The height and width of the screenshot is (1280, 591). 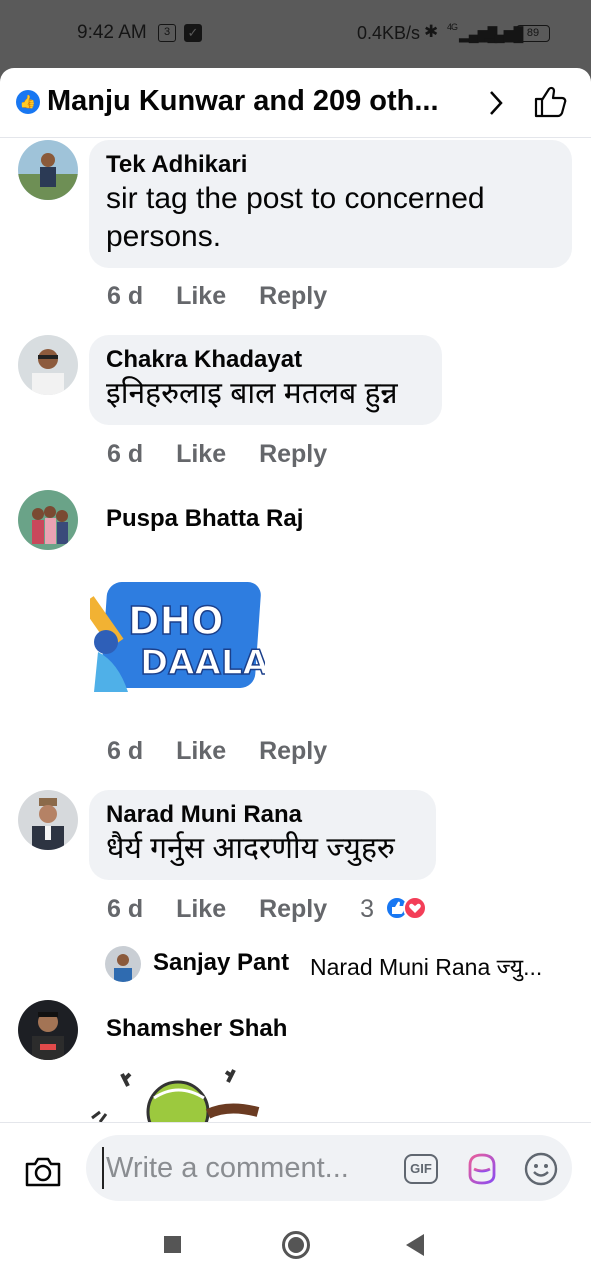 What do you see at coordinates (43, 1172) in the screenshot?
I see `camera-icon` at bounding box center [43, 1172].